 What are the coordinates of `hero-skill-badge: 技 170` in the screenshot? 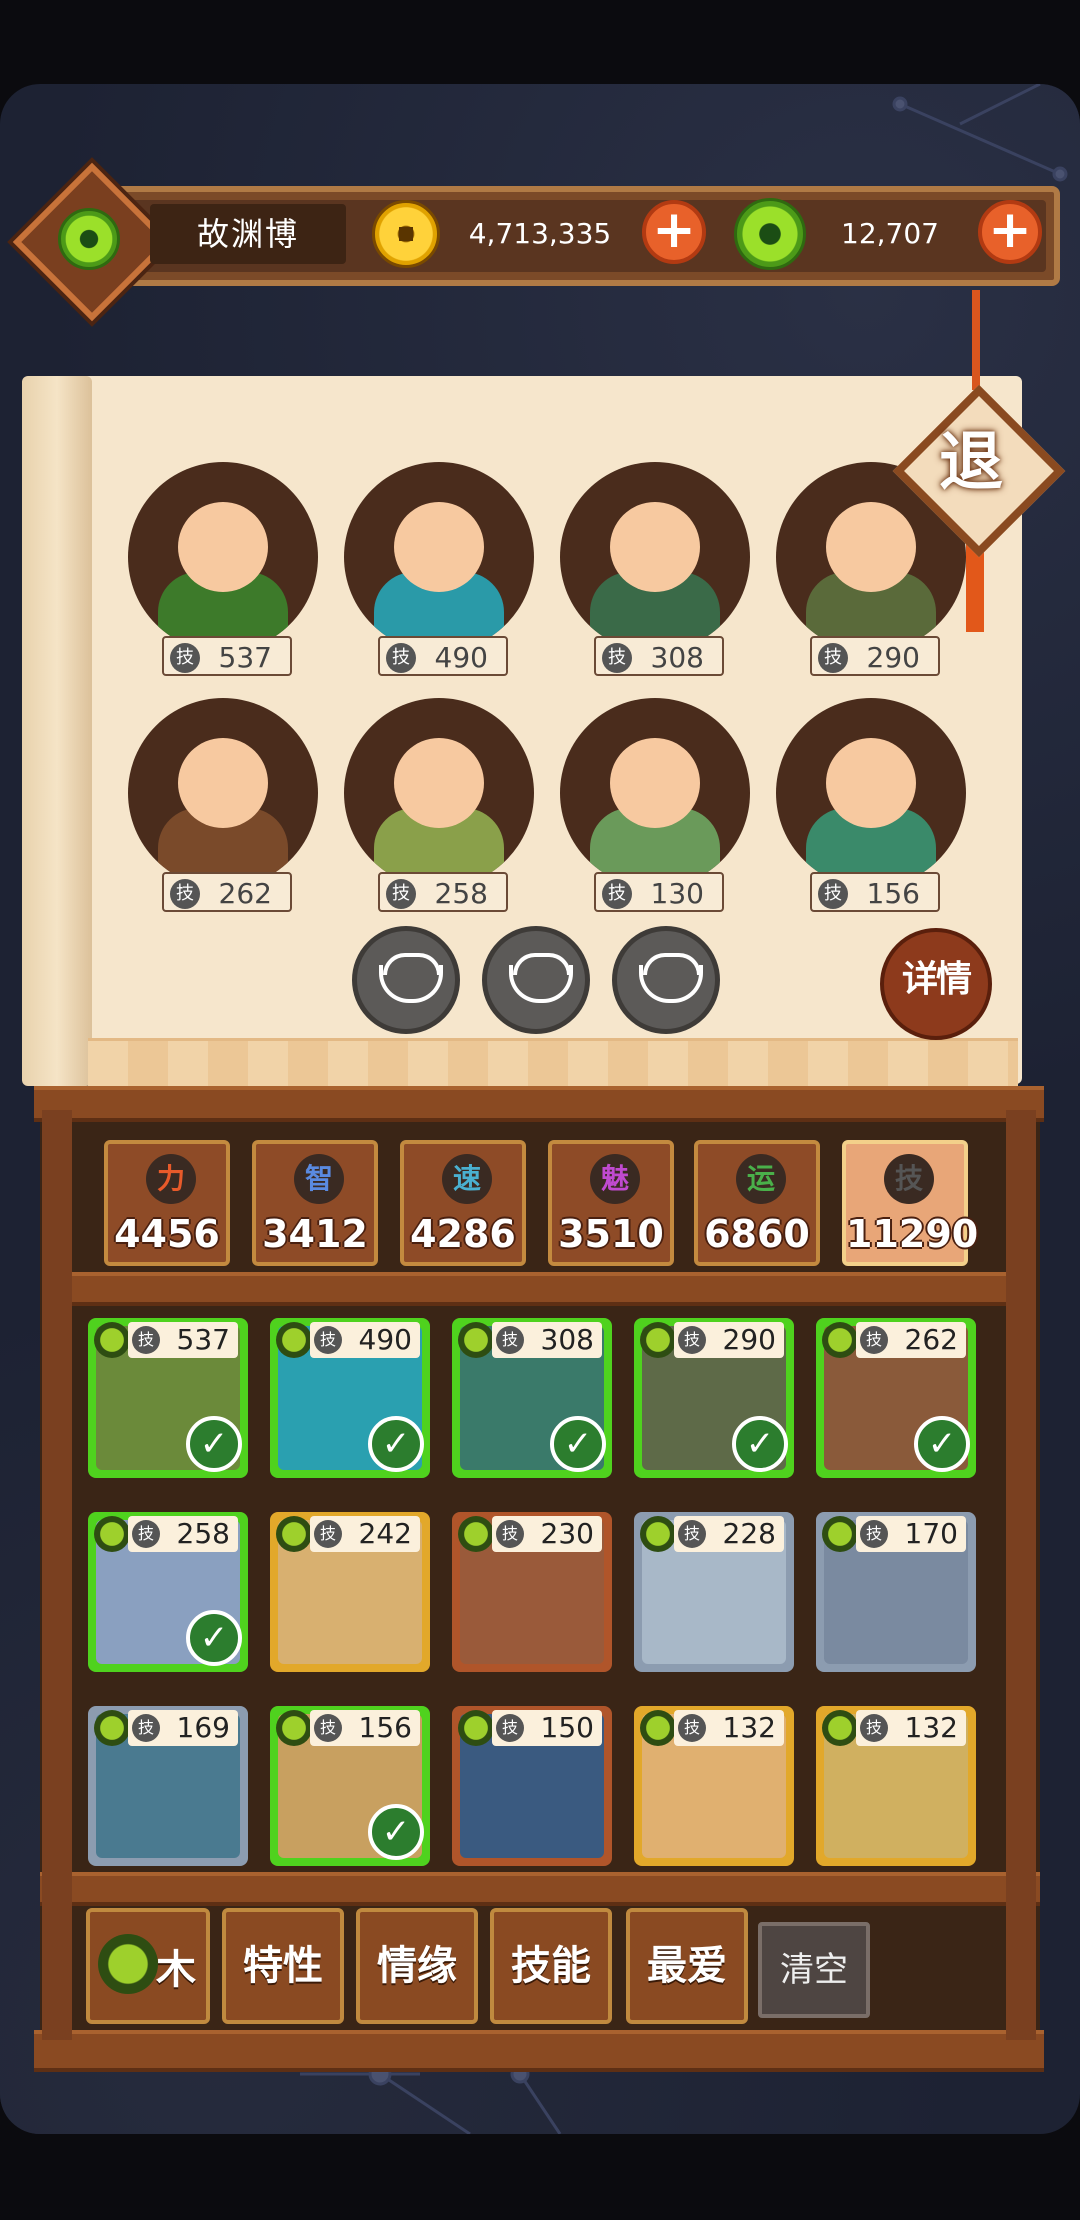 It's located at (911, 1534).